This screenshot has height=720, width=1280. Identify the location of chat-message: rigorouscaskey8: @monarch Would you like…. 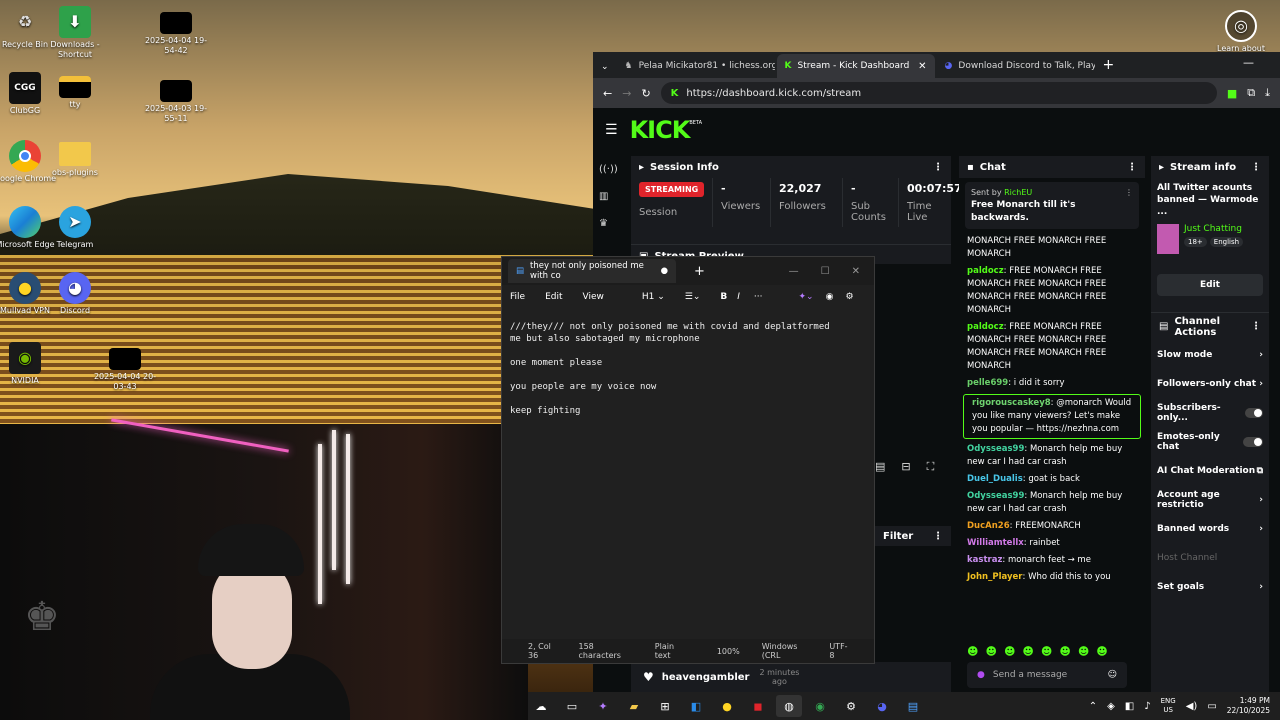
(1052, 416).